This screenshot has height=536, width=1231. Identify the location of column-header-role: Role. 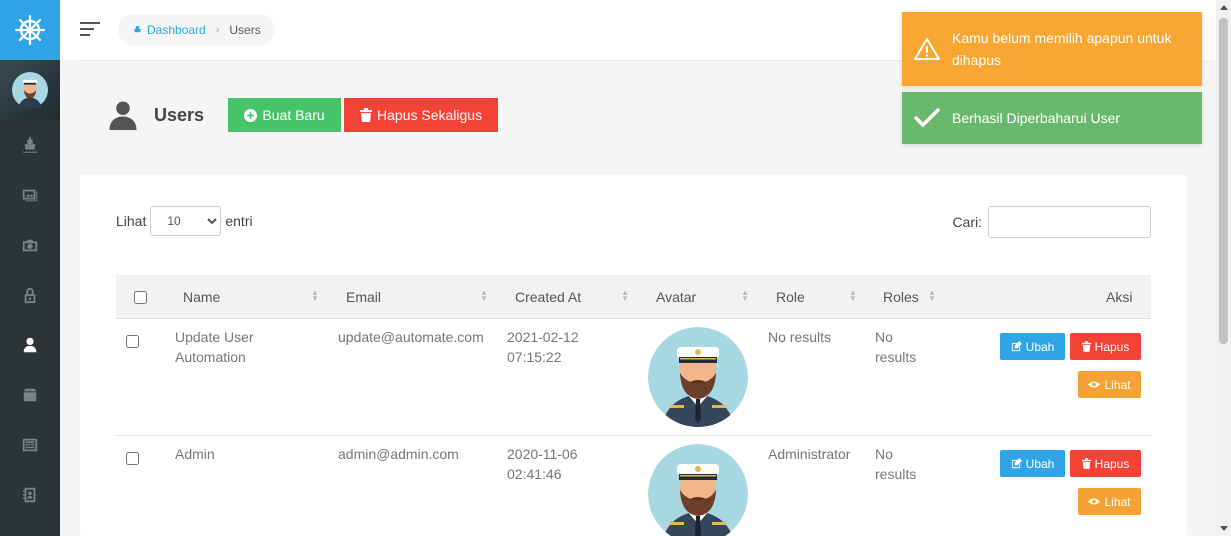
(790, 297).